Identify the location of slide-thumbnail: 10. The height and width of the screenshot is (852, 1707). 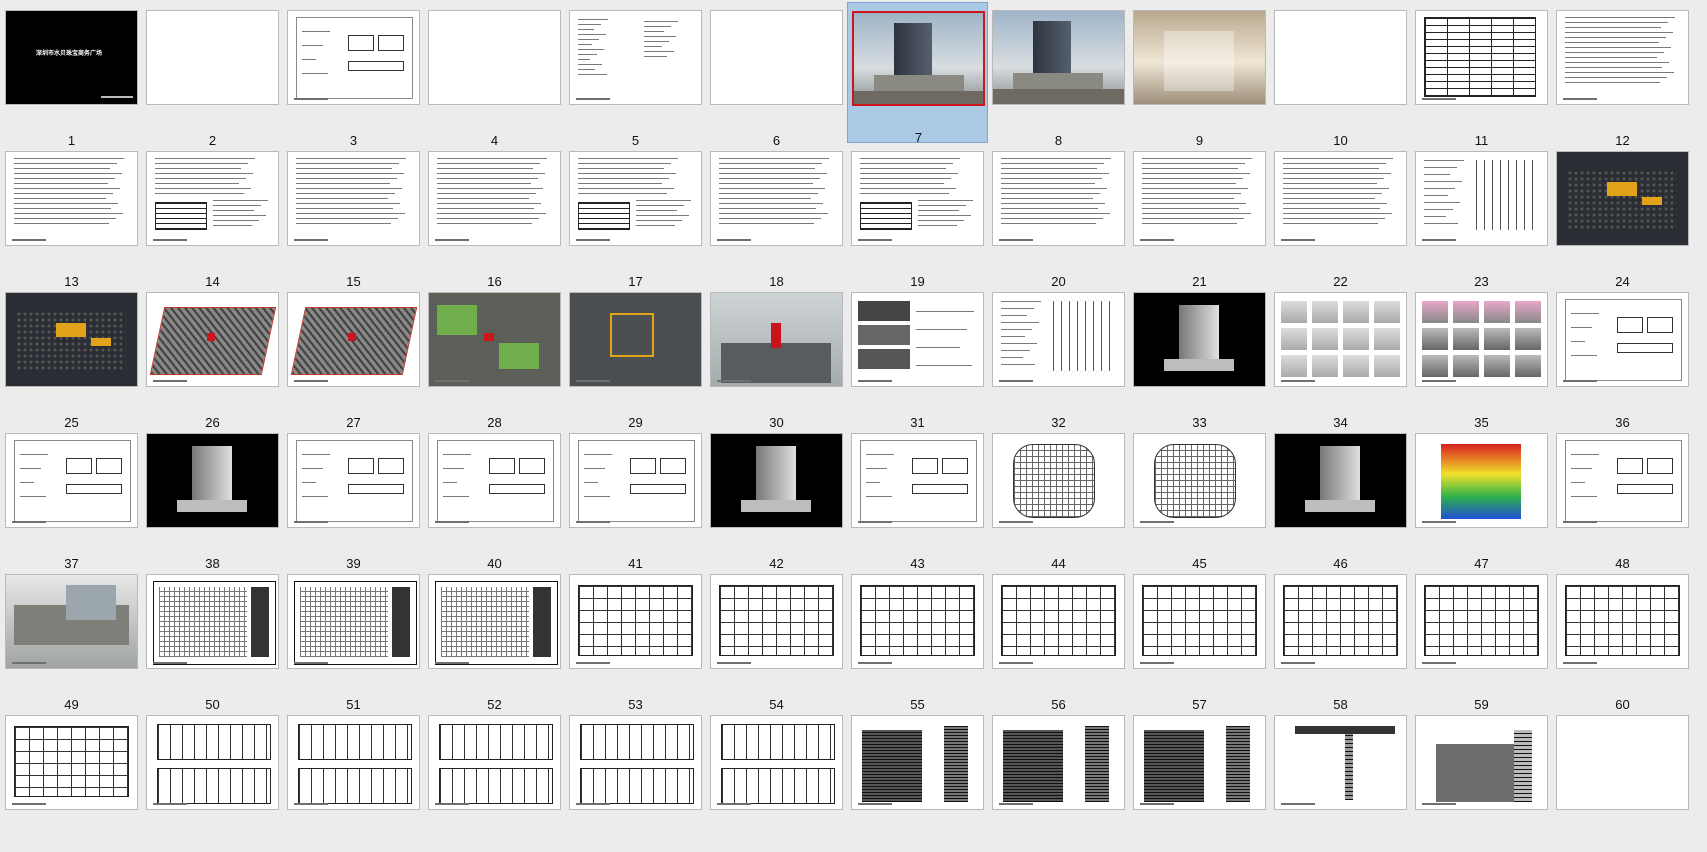
(1340, 77).